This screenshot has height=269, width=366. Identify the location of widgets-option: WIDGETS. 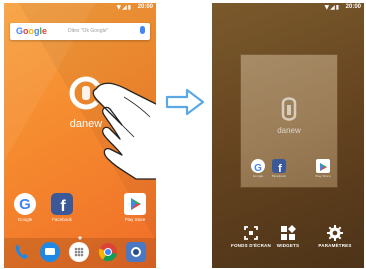
(288, 236).